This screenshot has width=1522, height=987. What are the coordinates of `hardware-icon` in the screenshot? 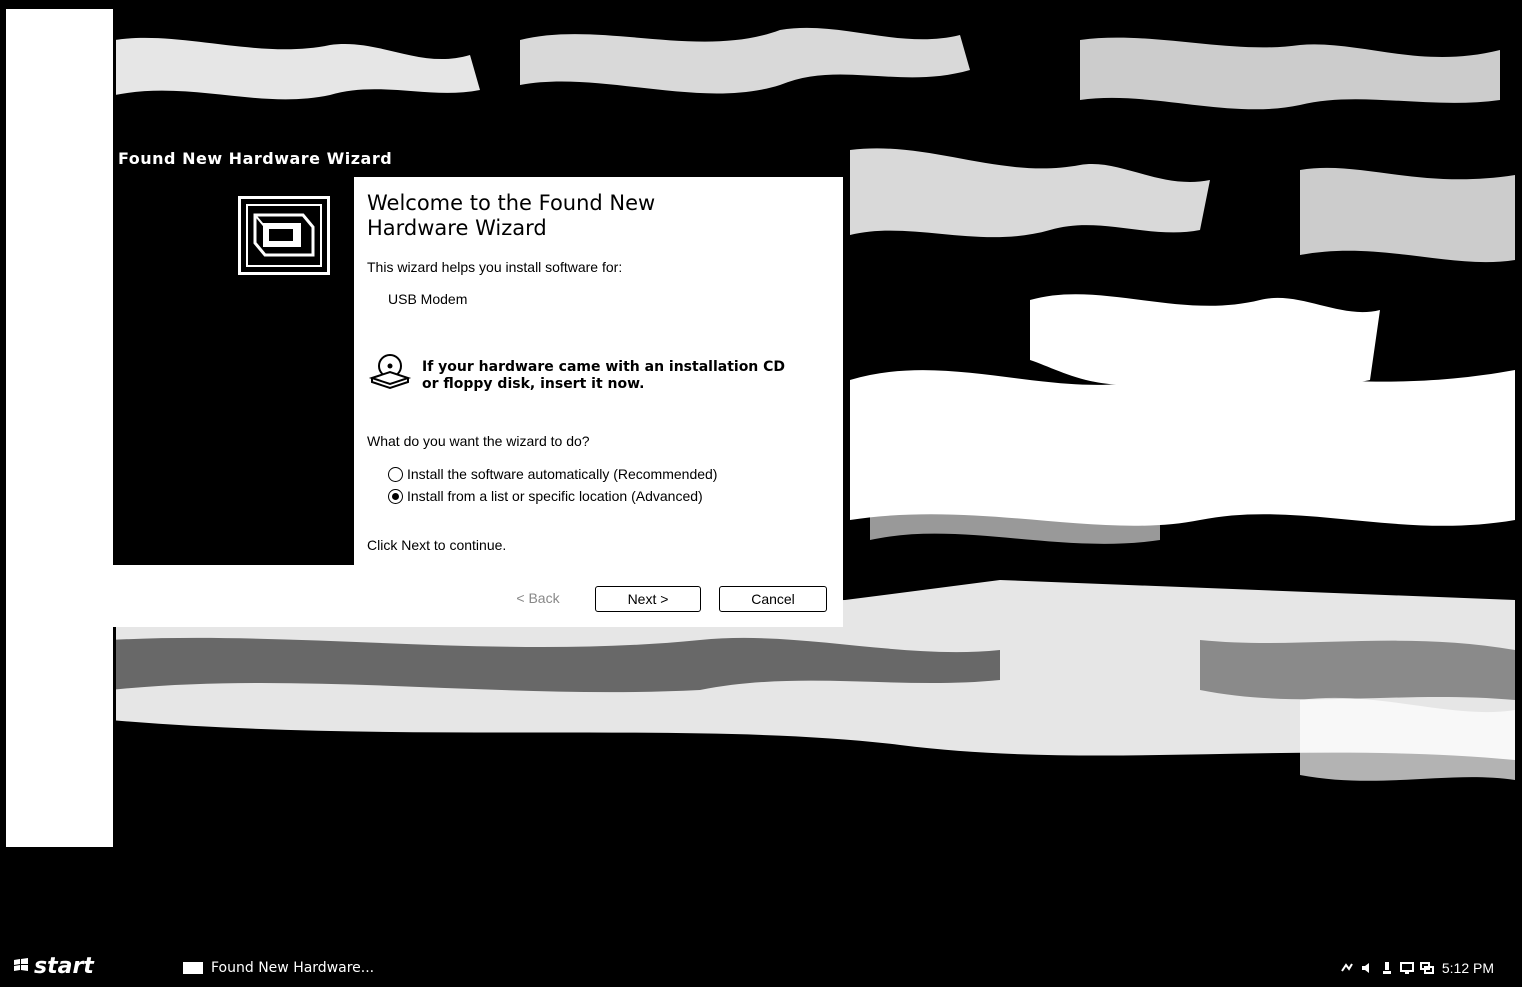 It's located at (284, 235).